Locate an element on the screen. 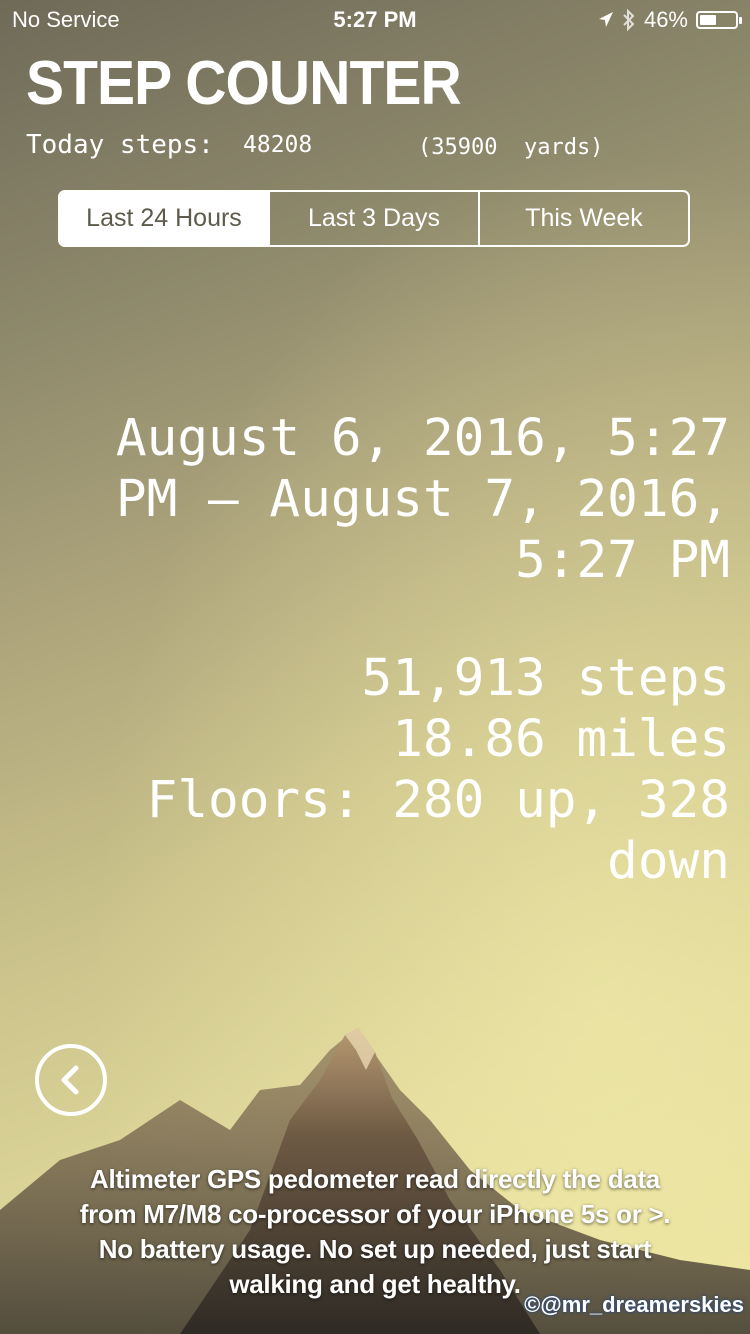 This screenshot has width=750, height=1334. period-segmented-control: Last 24 Hours Last 3 Days This Week is located at coordinates (374, 218).